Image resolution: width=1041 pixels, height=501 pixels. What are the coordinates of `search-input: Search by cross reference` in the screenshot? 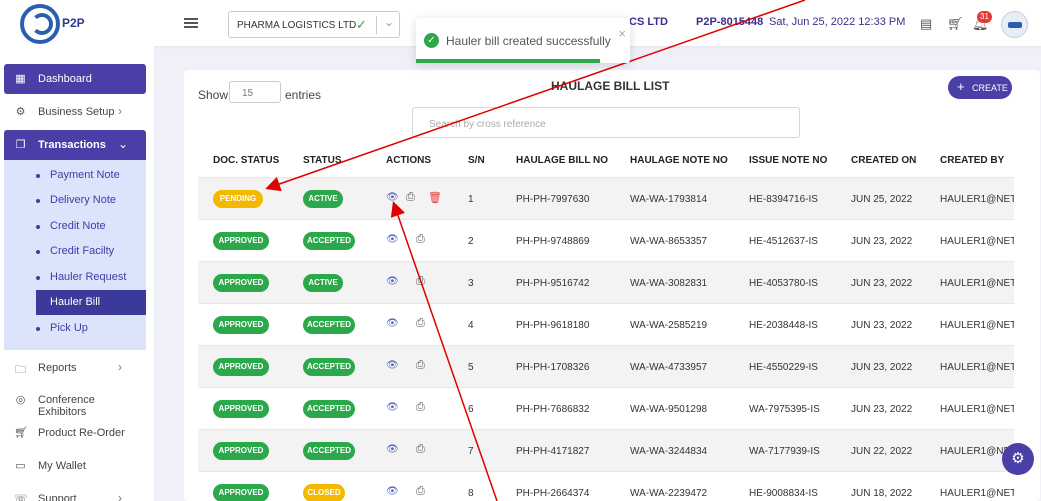 It's located at (606, 122).